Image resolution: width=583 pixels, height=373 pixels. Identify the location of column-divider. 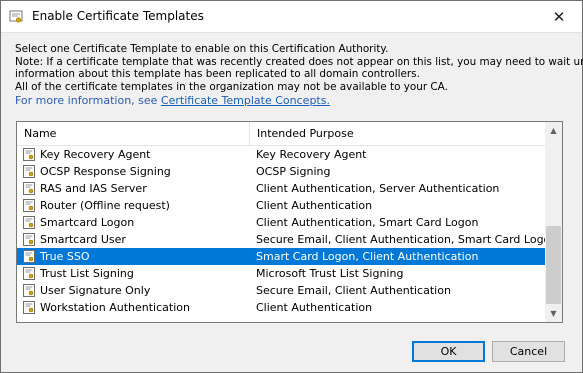
(249, 133).